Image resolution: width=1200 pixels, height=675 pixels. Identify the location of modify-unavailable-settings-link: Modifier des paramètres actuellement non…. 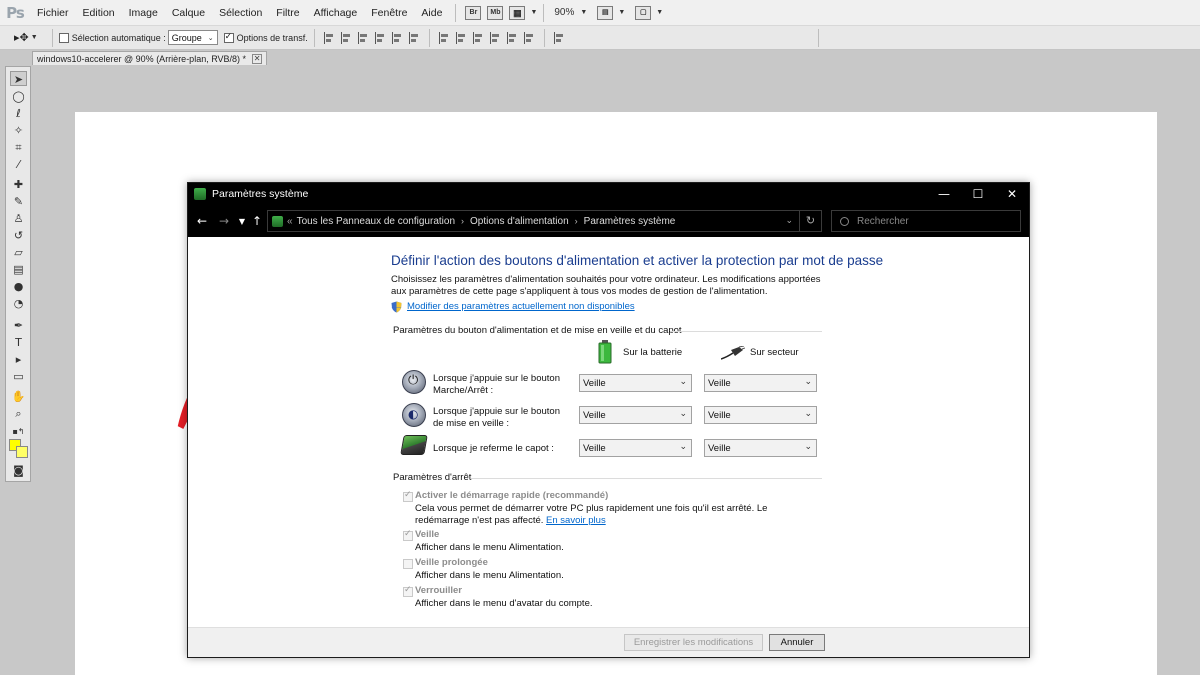
(521, 306).